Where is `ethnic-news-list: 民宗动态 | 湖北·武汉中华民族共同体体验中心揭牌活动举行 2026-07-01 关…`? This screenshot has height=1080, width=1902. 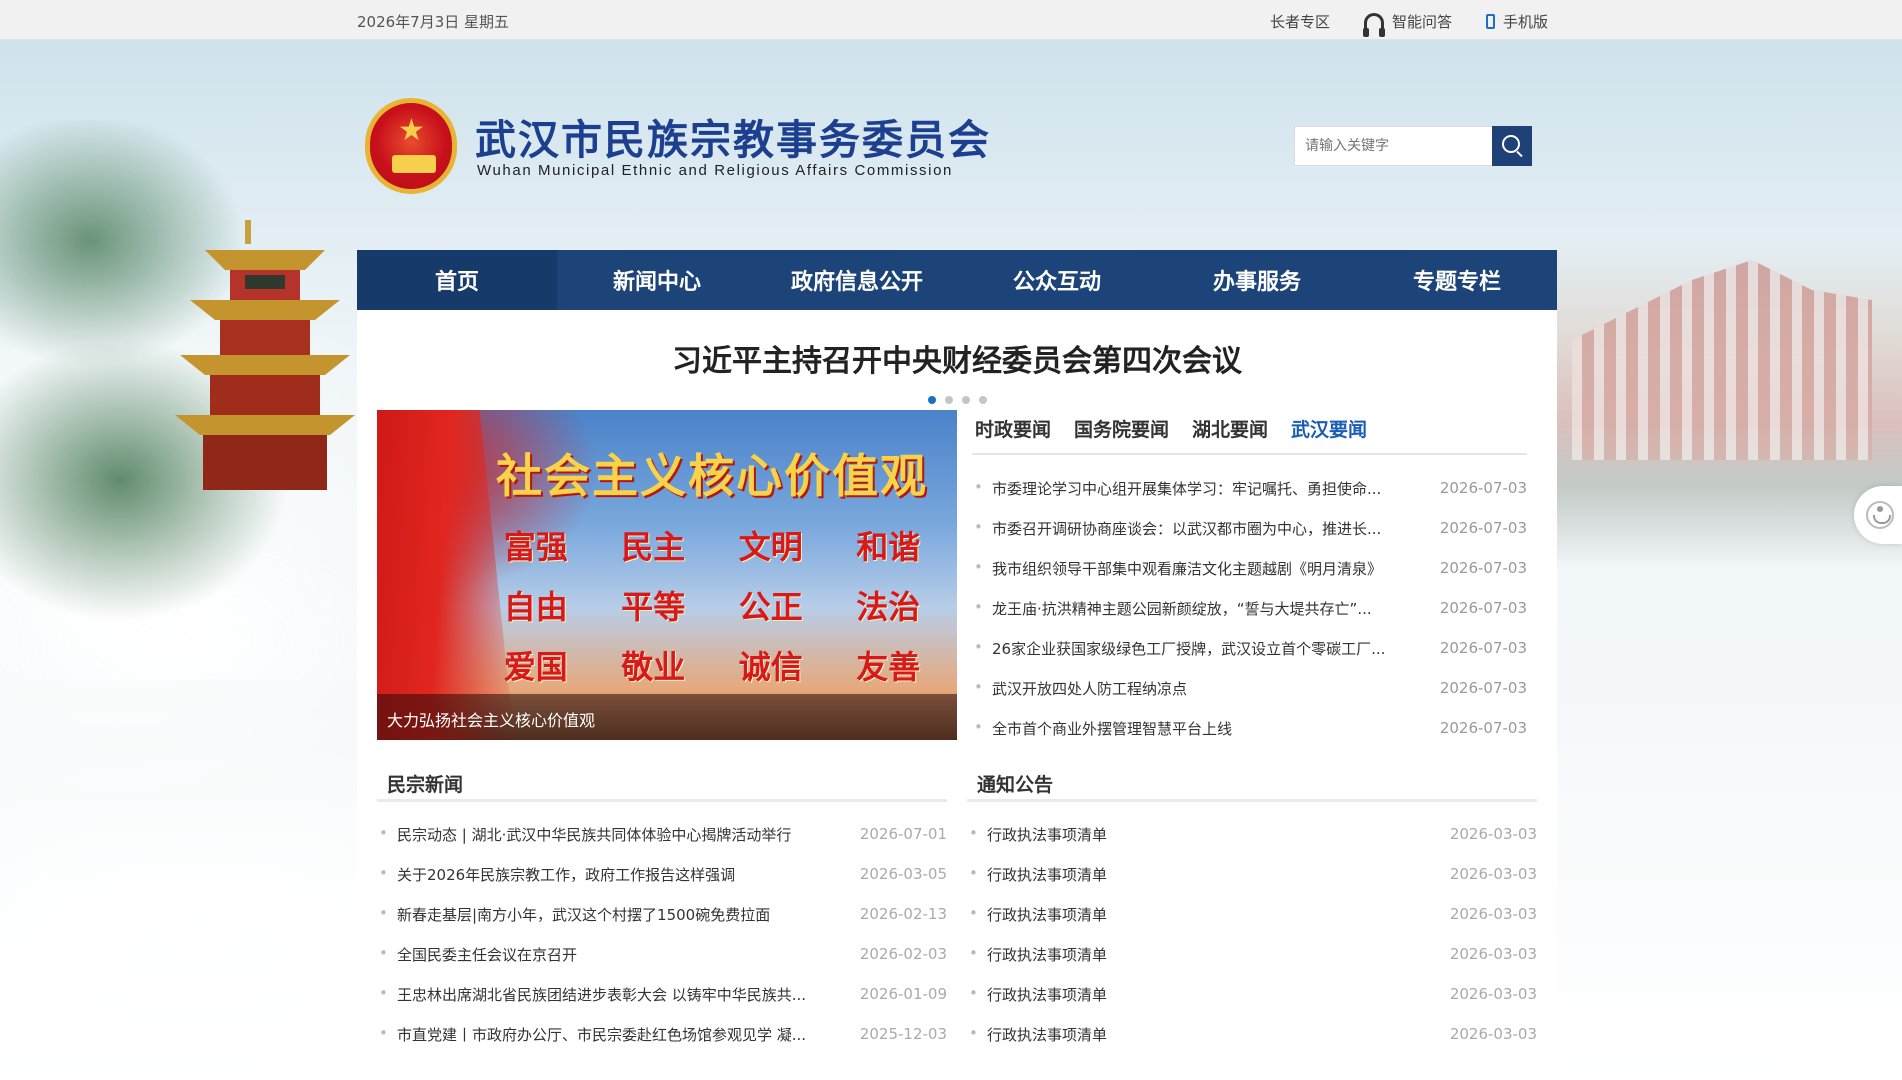
ethnic-news-list: 民宗动态 | 湖北·武汉中华民族共同体体验中心揭牌活动举行 2026-07-01 关… is located at coordinates (662, 934).